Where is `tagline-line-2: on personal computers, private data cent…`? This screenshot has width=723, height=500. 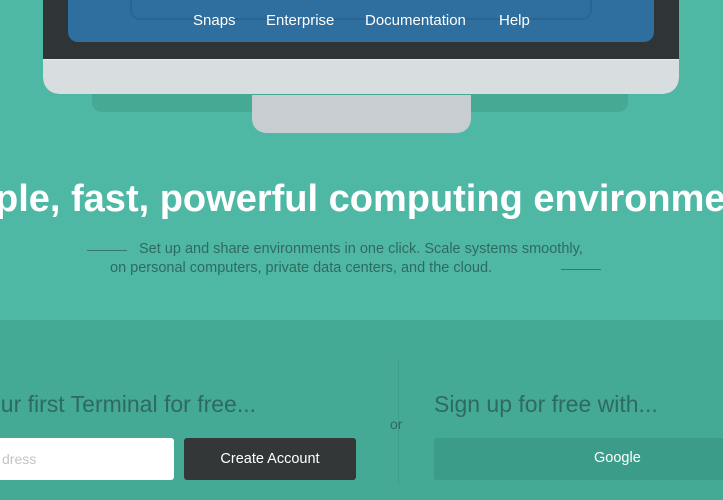
tagline-line-2: on personal computers, private data cent… is located at coordinates (301, 268).